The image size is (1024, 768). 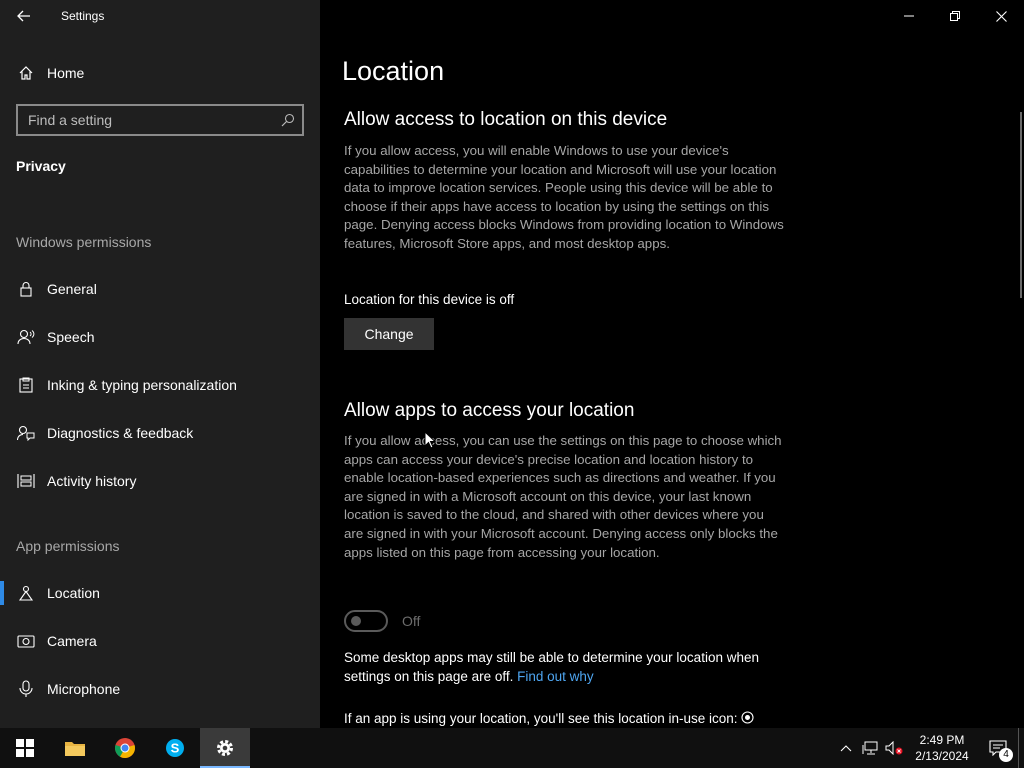 I want to click on skype-icon: S, so click(x=175, y=748).